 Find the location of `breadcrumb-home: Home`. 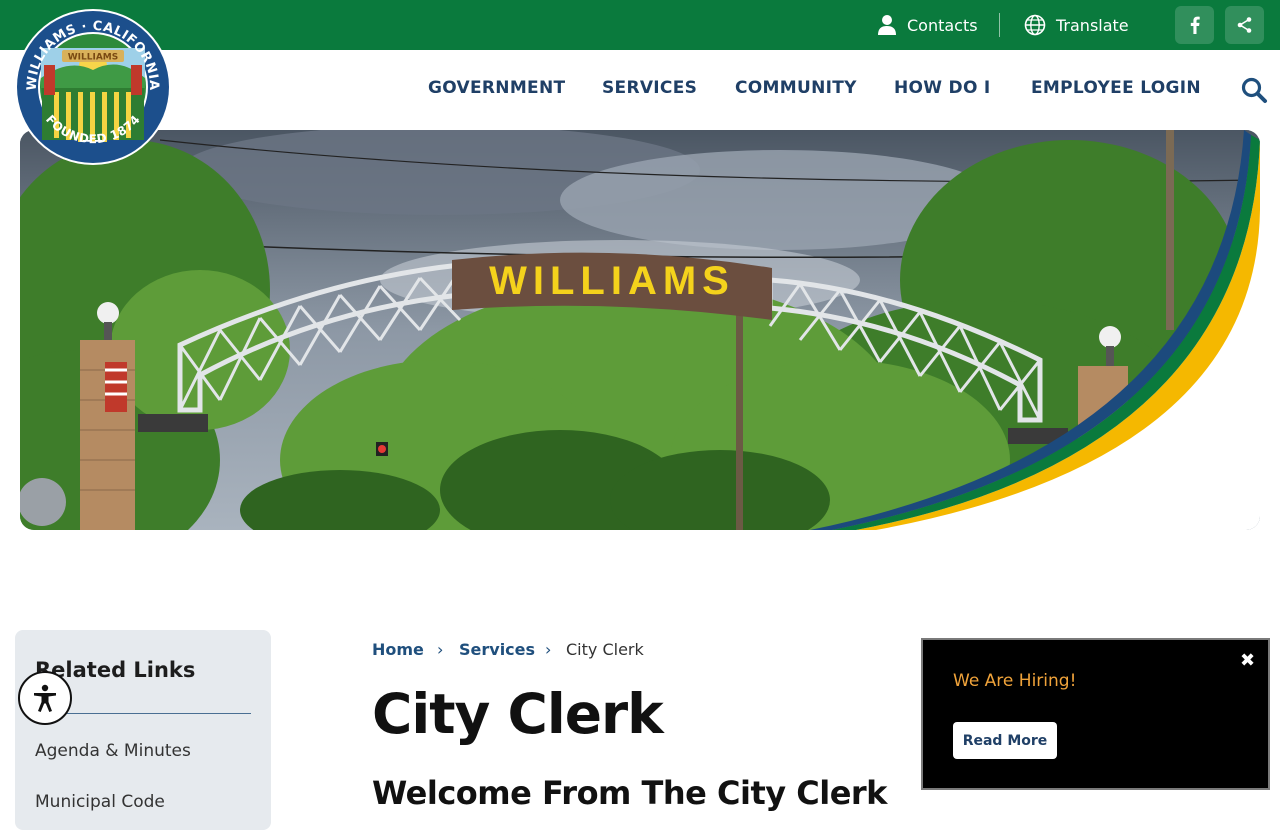

breadcrumb-home: Home is located at coordinates (398, 649).